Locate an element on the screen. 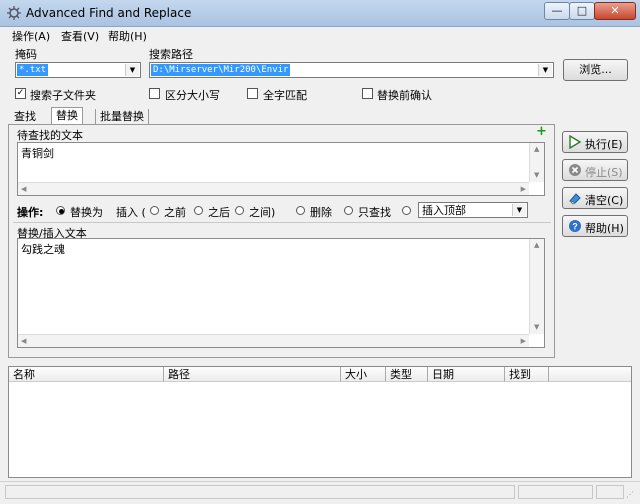 This screenshot has height=504, width=640. help-button: ? 帮助(H) is located at coordinates (595, 226).